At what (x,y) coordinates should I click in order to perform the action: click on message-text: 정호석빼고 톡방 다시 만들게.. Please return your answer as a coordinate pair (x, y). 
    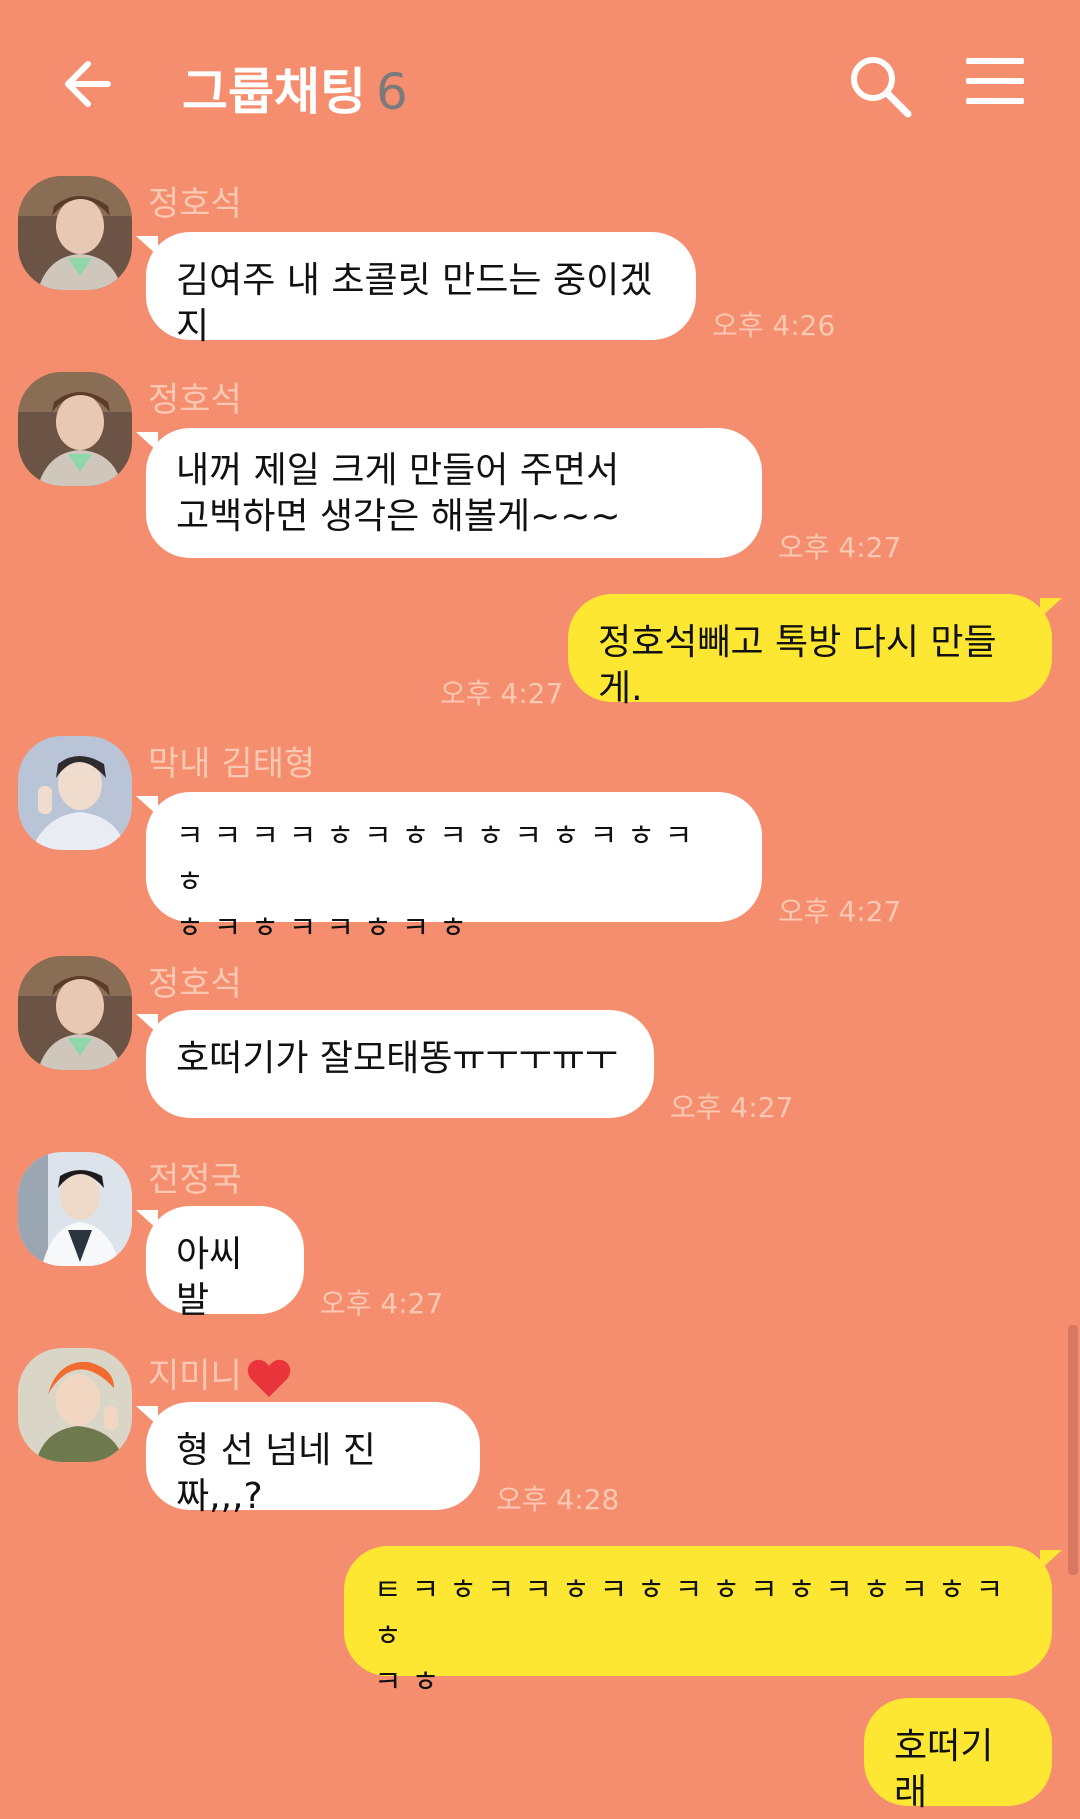
    Looking at the image, I should click on (797, 665).